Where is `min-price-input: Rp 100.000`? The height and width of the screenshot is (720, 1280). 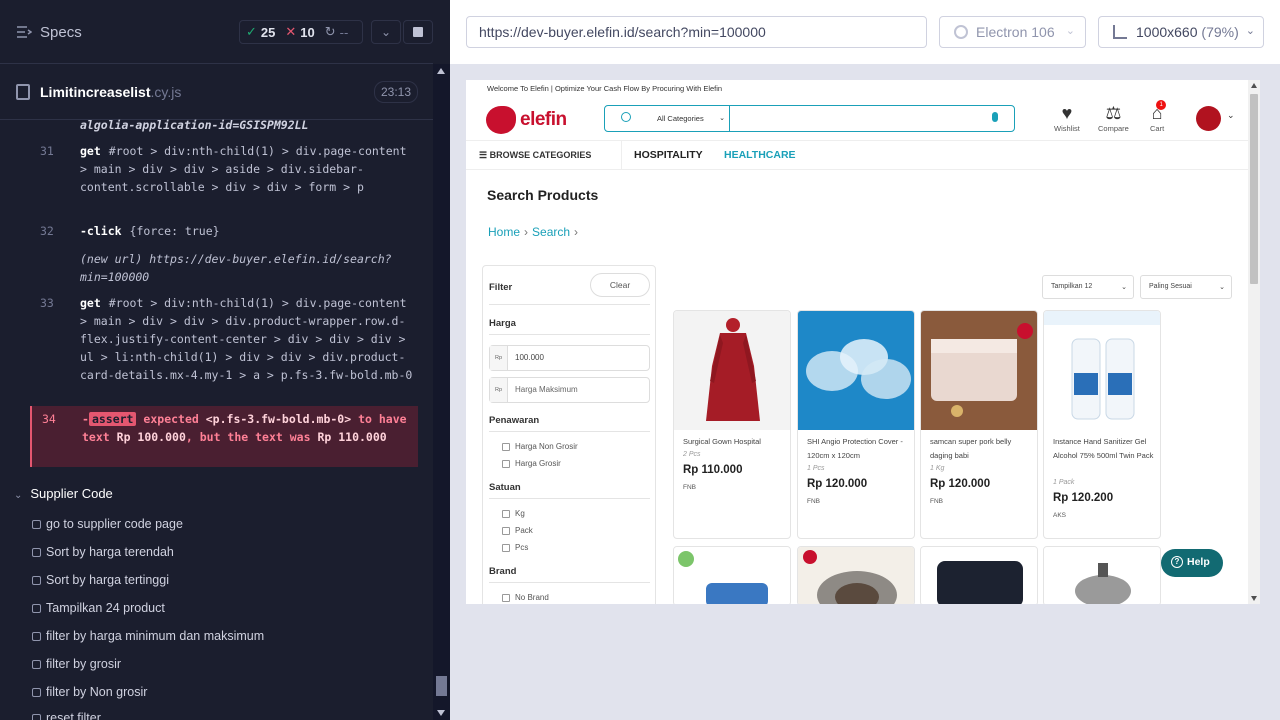 min-price-input: Rp 100.000 is located at coordinates (569, 358).